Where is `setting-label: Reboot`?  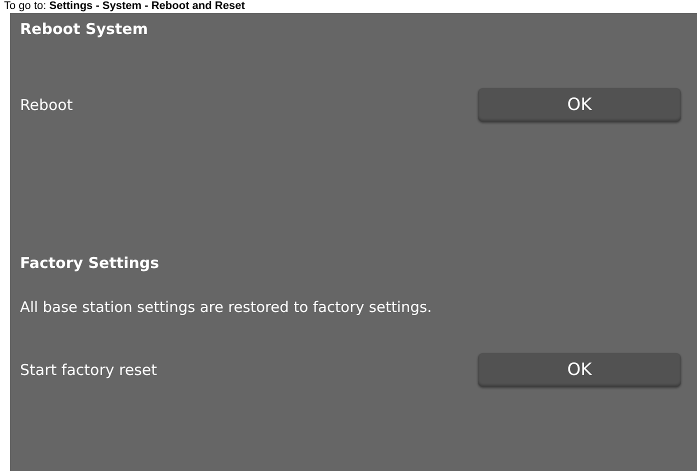
setting-label: Reboot is located at coordinates (46, 105).